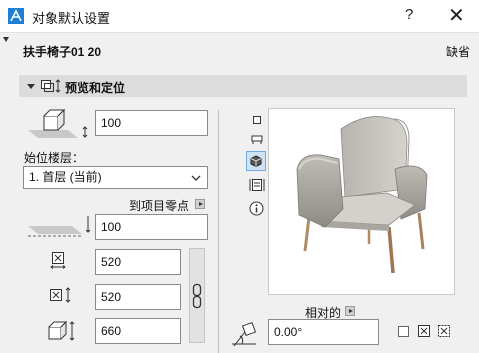  I want to click on home-story-select: 1. 首层 (当前), so click(115, 177).